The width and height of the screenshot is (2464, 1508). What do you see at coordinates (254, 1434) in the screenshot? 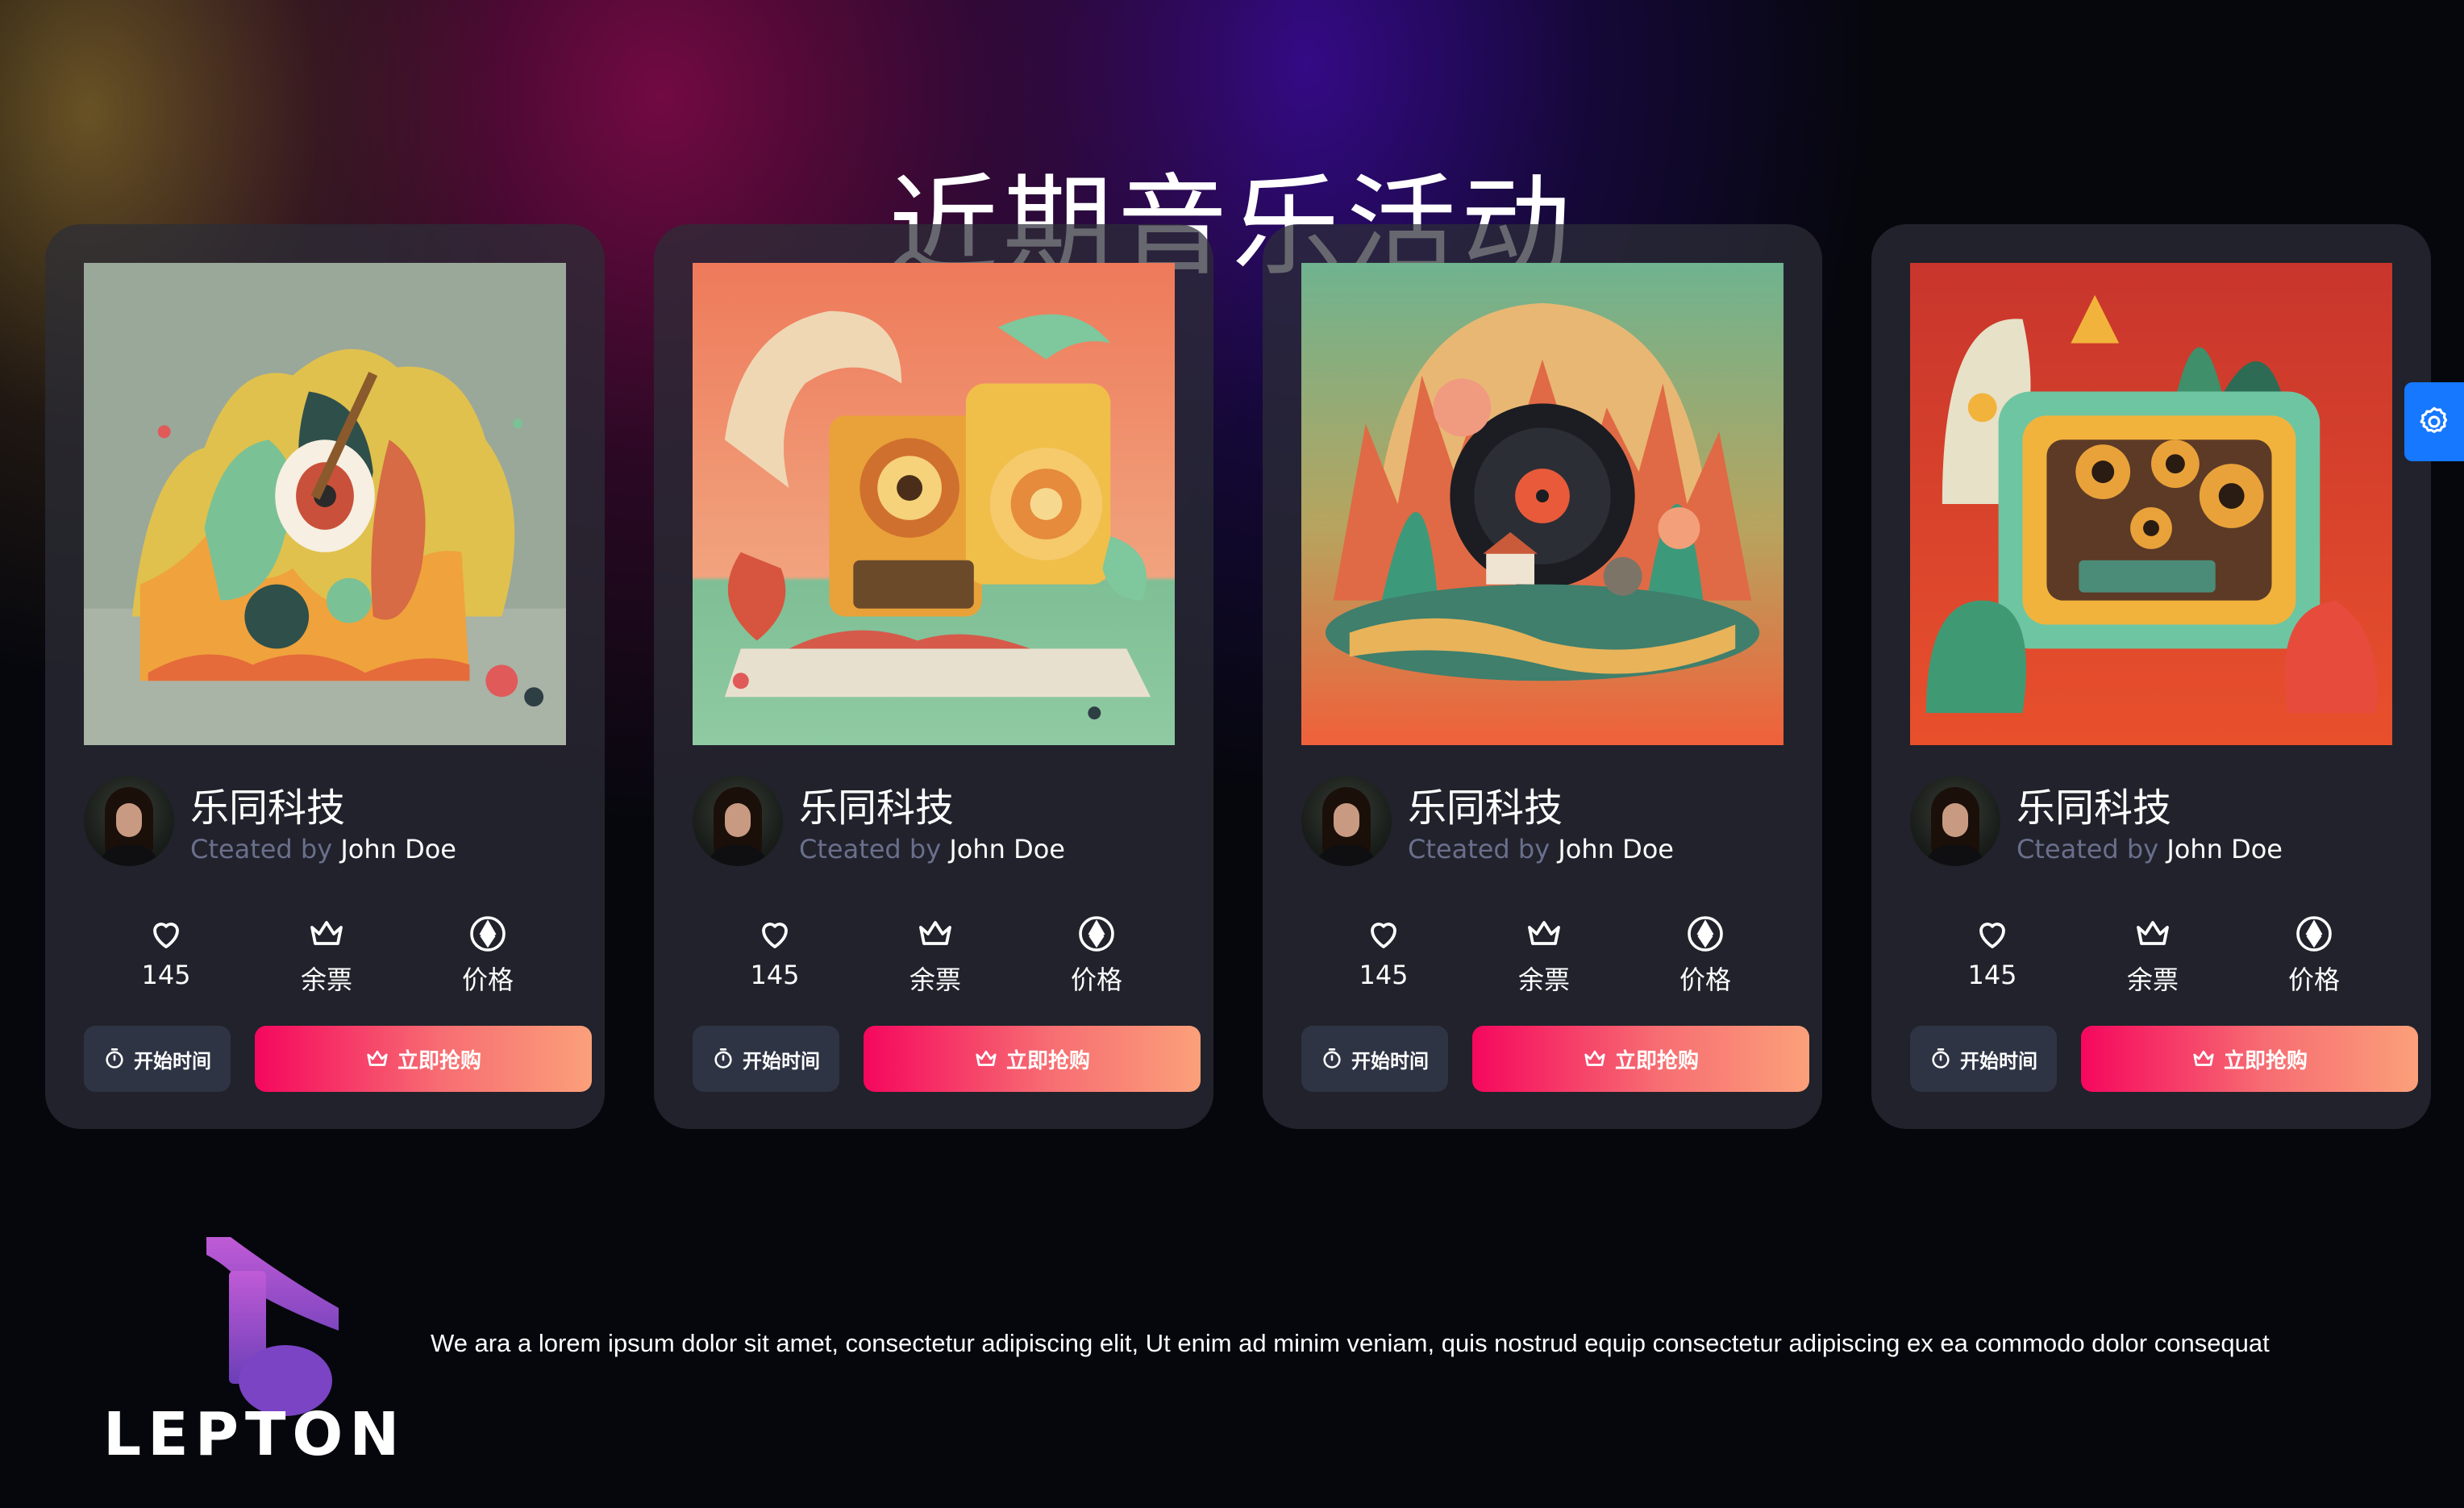
I see `logo-text: LEPTON` at bounding box center [254, 1434].